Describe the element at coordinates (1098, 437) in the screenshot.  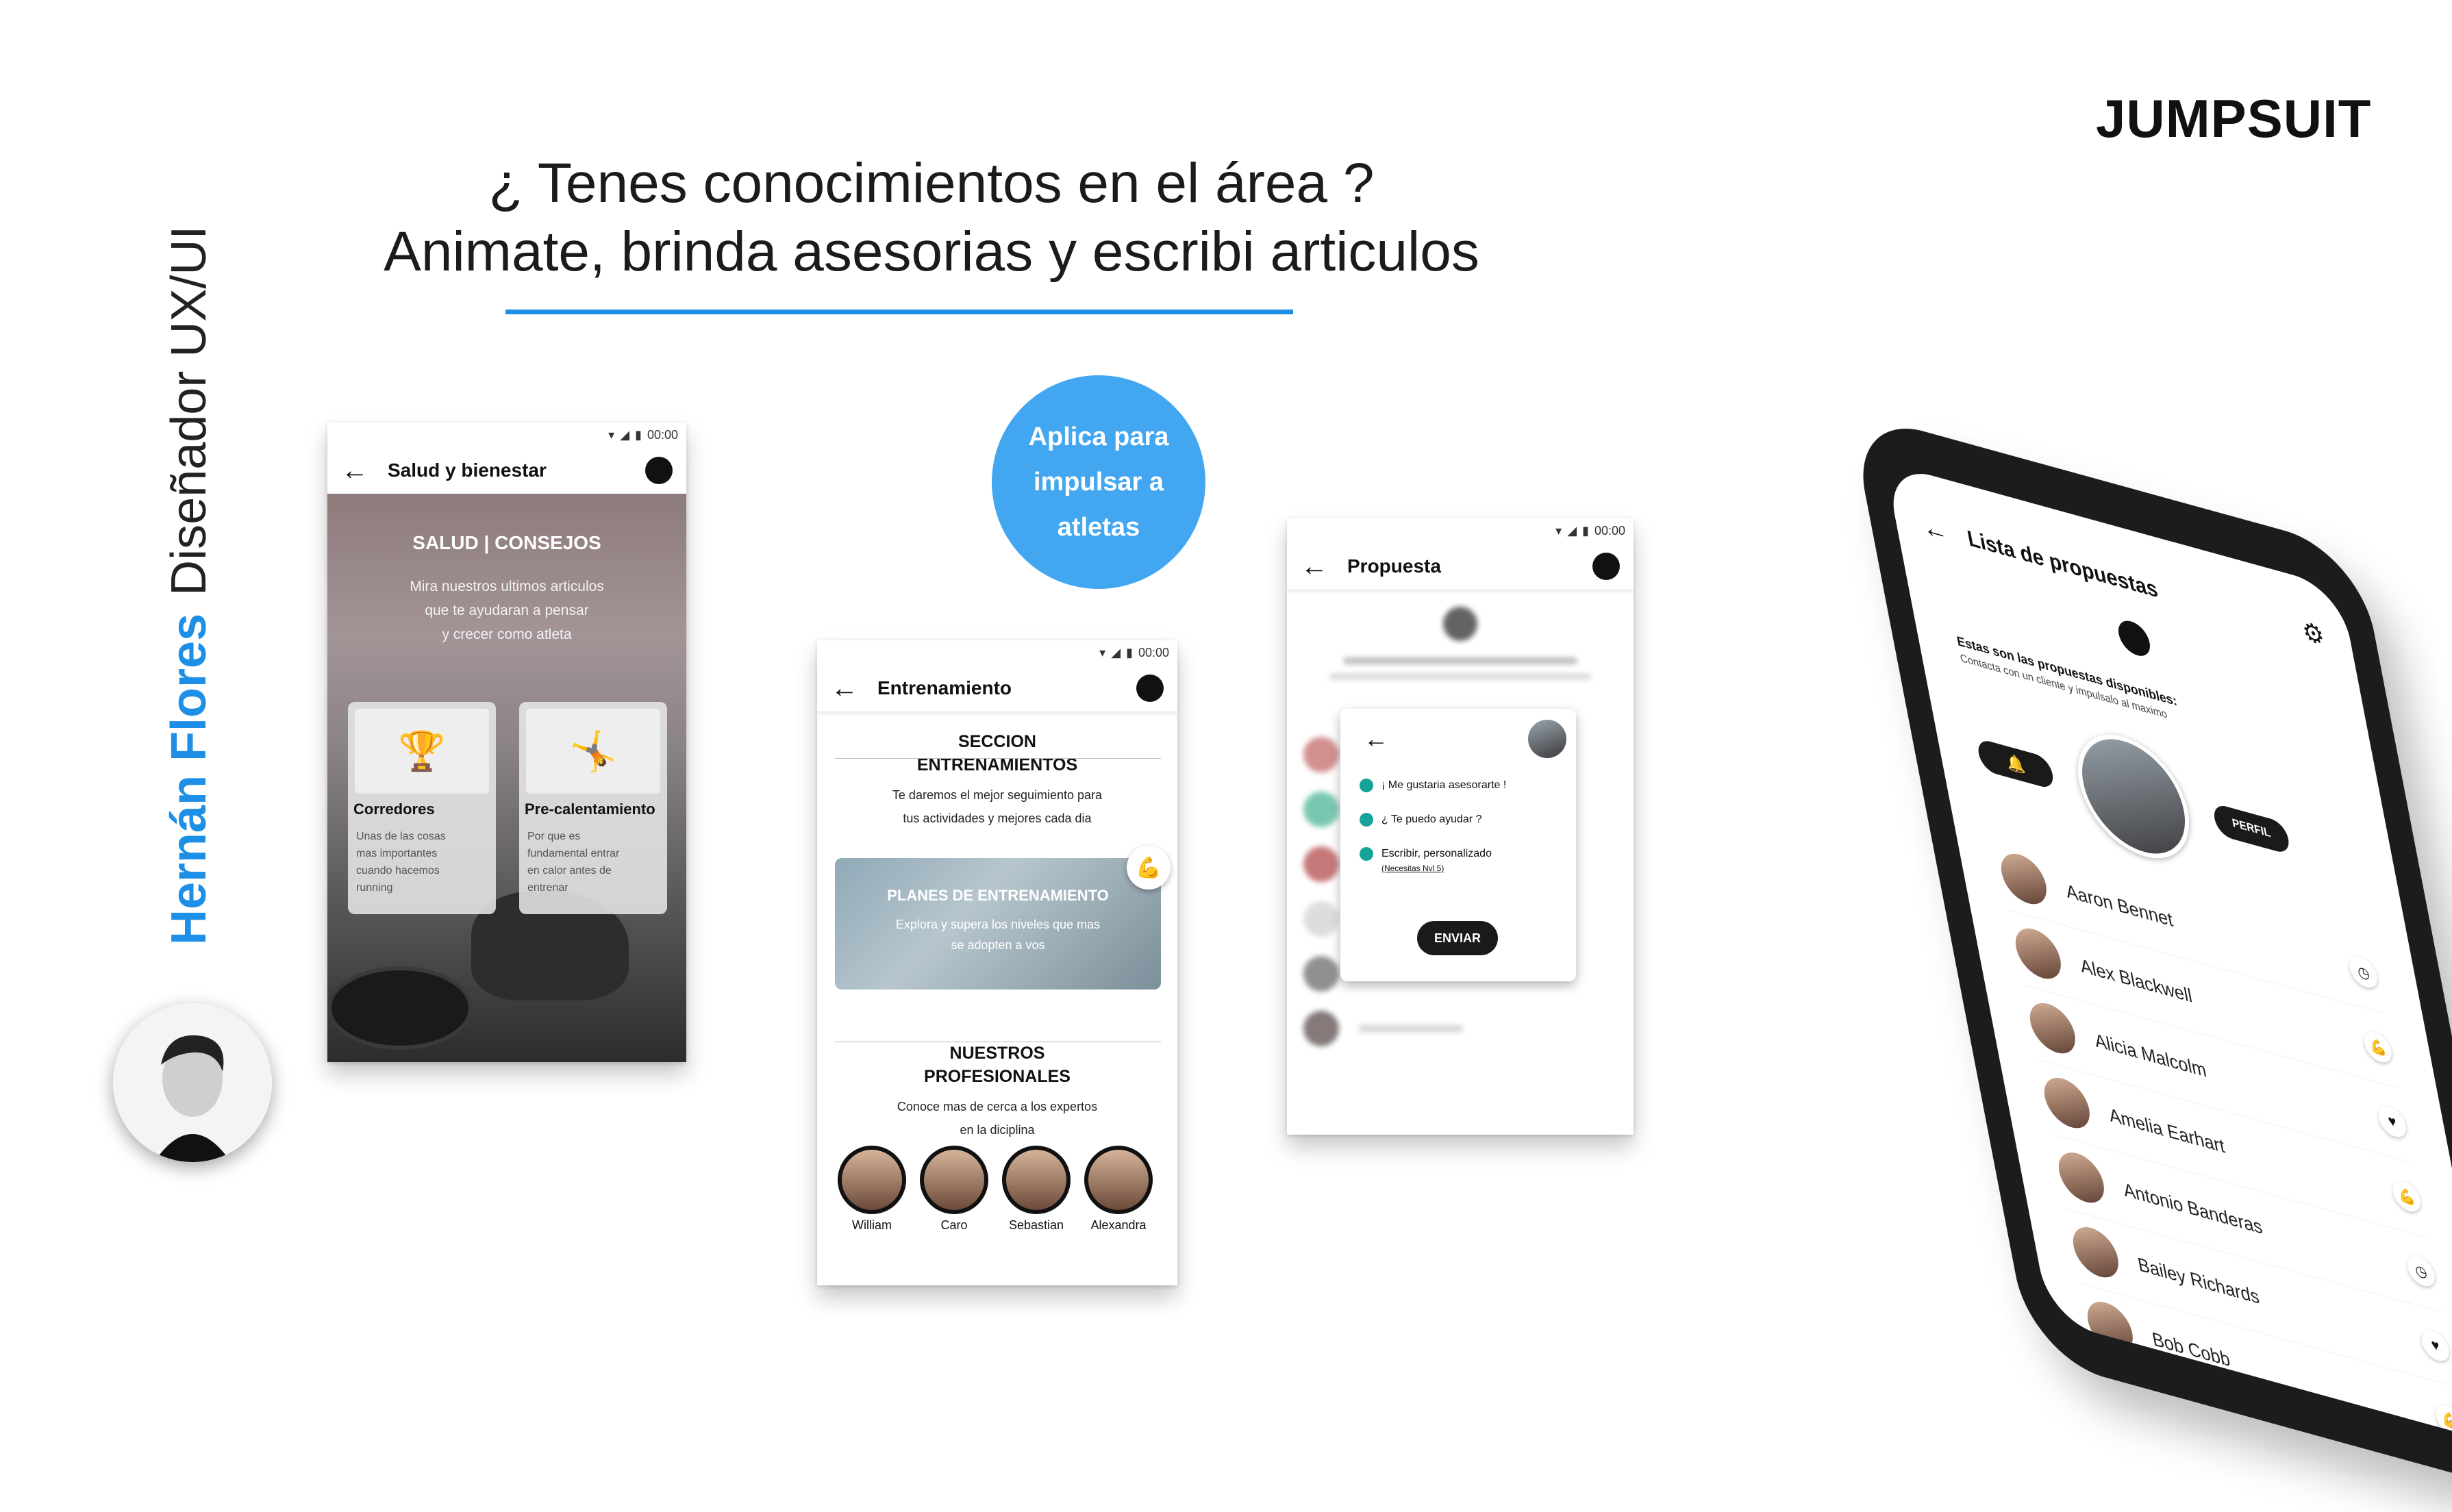
I see `bubble-line-1: Aplica para` at that location.